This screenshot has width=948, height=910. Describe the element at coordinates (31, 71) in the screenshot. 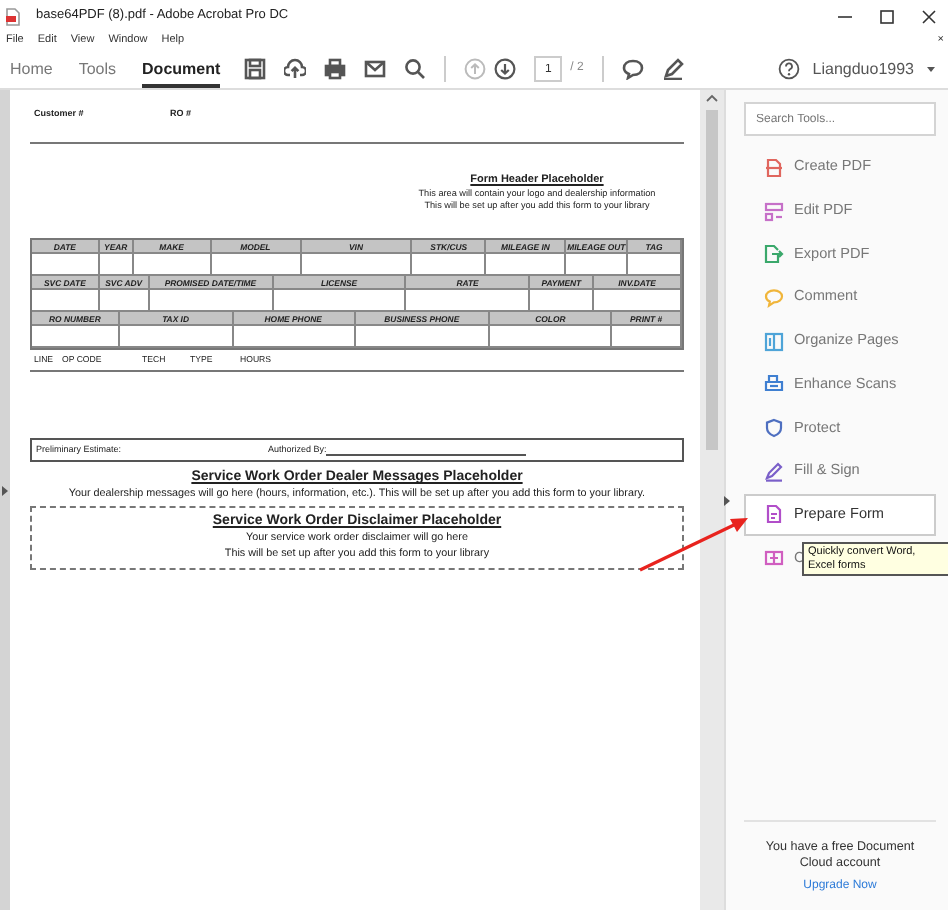

I see `tab: Home` at that location.